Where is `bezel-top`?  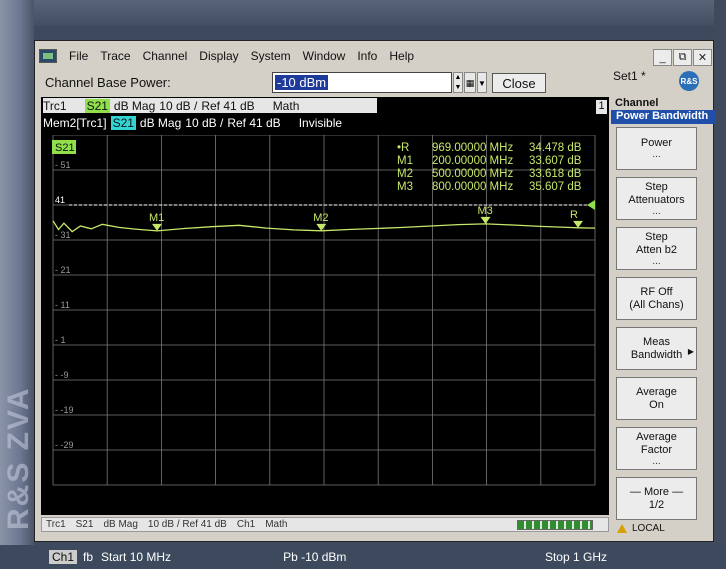 bezel-top is located at coordinates (363, 13).